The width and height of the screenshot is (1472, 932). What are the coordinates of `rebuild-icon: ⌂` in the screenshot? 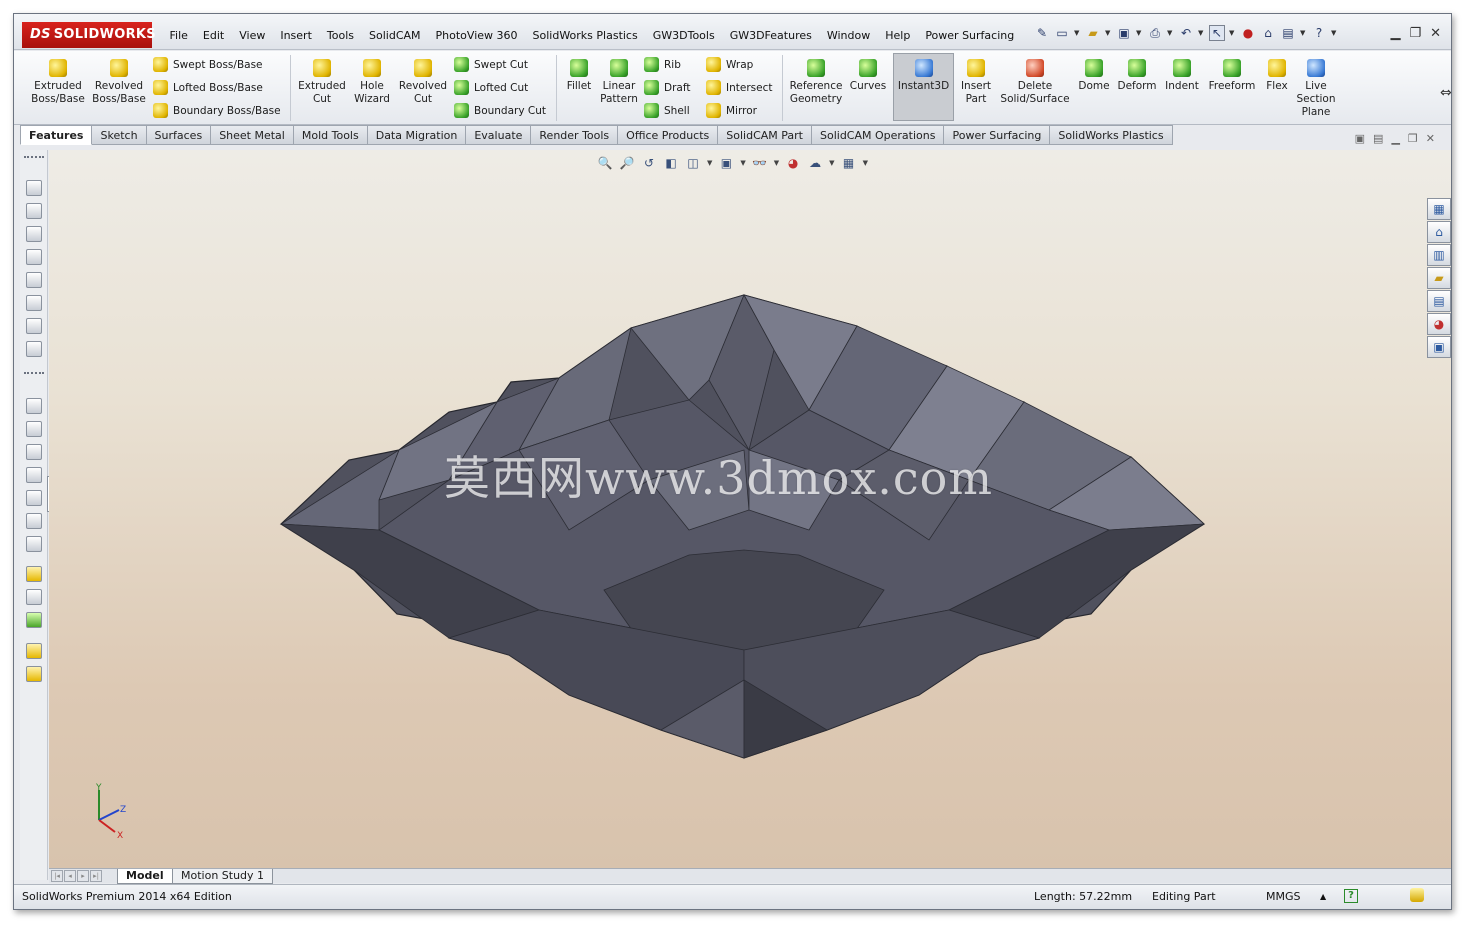 It's located at (1268, 33).